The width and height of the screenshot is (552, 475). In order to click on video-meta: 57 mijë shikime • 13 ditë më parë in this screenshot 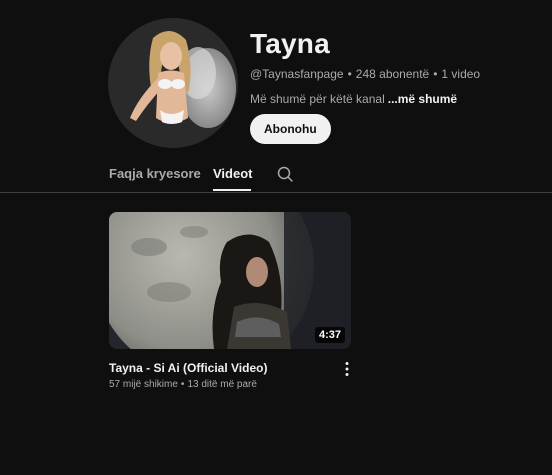, I will do `click(183, 384)`.